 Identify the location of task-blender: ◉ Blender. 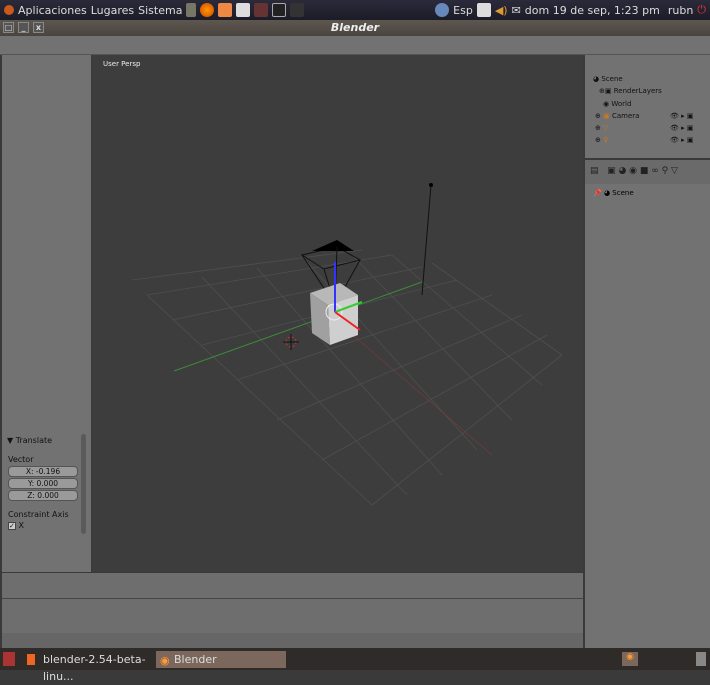
(221, 659).